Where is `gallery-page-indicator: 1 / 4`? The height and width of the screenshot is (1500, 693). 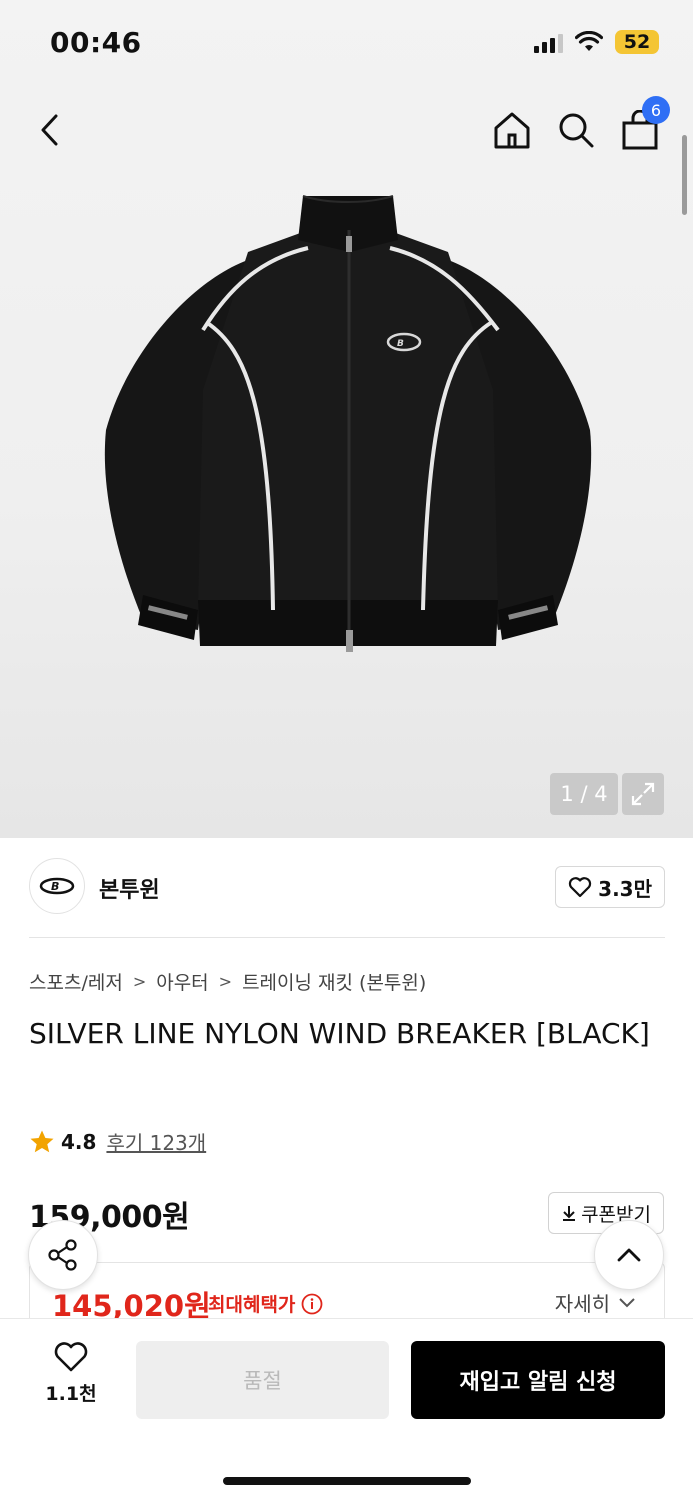
gallery-page-indicator: 1 / 4 is located at coordinates (584, 794).